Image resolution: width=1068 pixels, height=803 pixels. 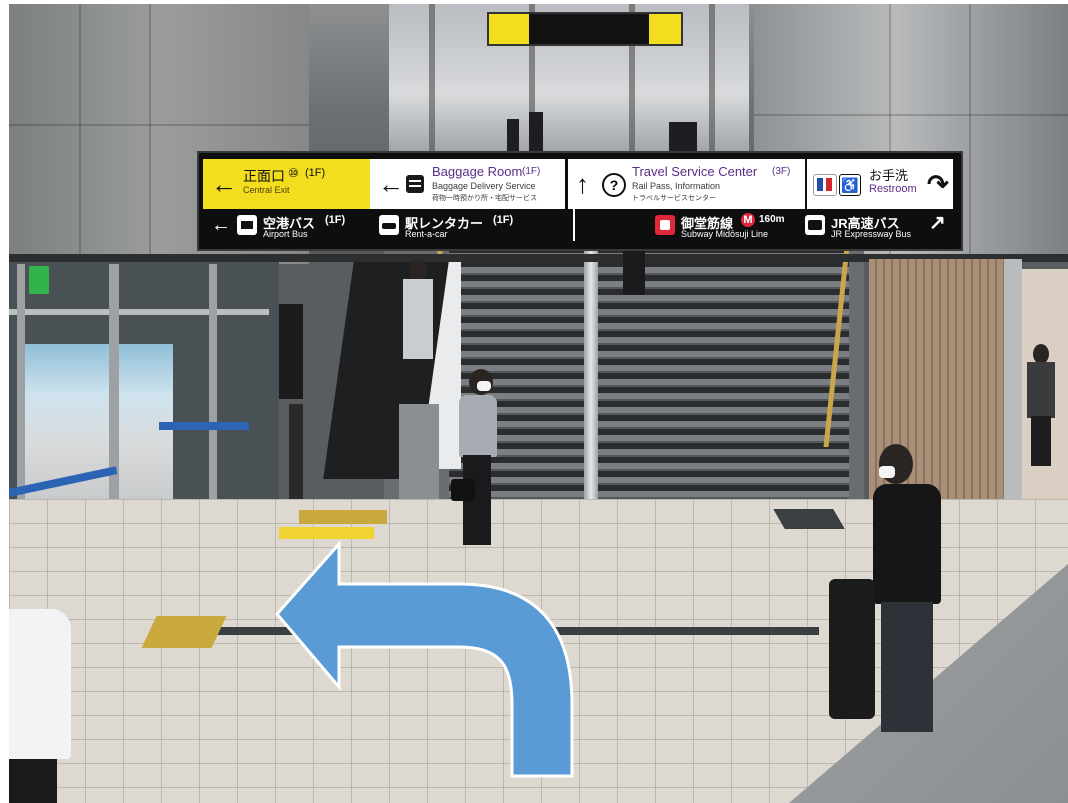 I want to click on arrow-shape, so click(x=424, y=659).